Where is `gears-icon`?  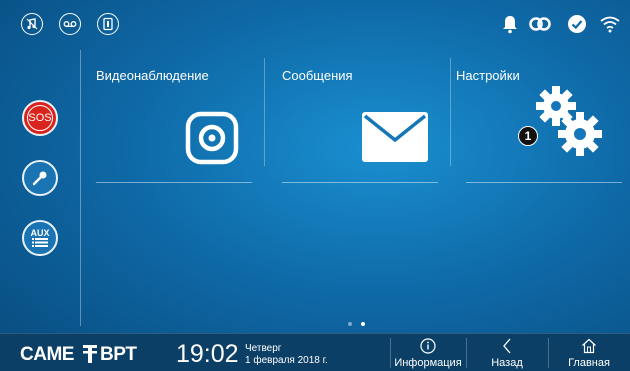 gears-icon is located at coordinates (569, 121).